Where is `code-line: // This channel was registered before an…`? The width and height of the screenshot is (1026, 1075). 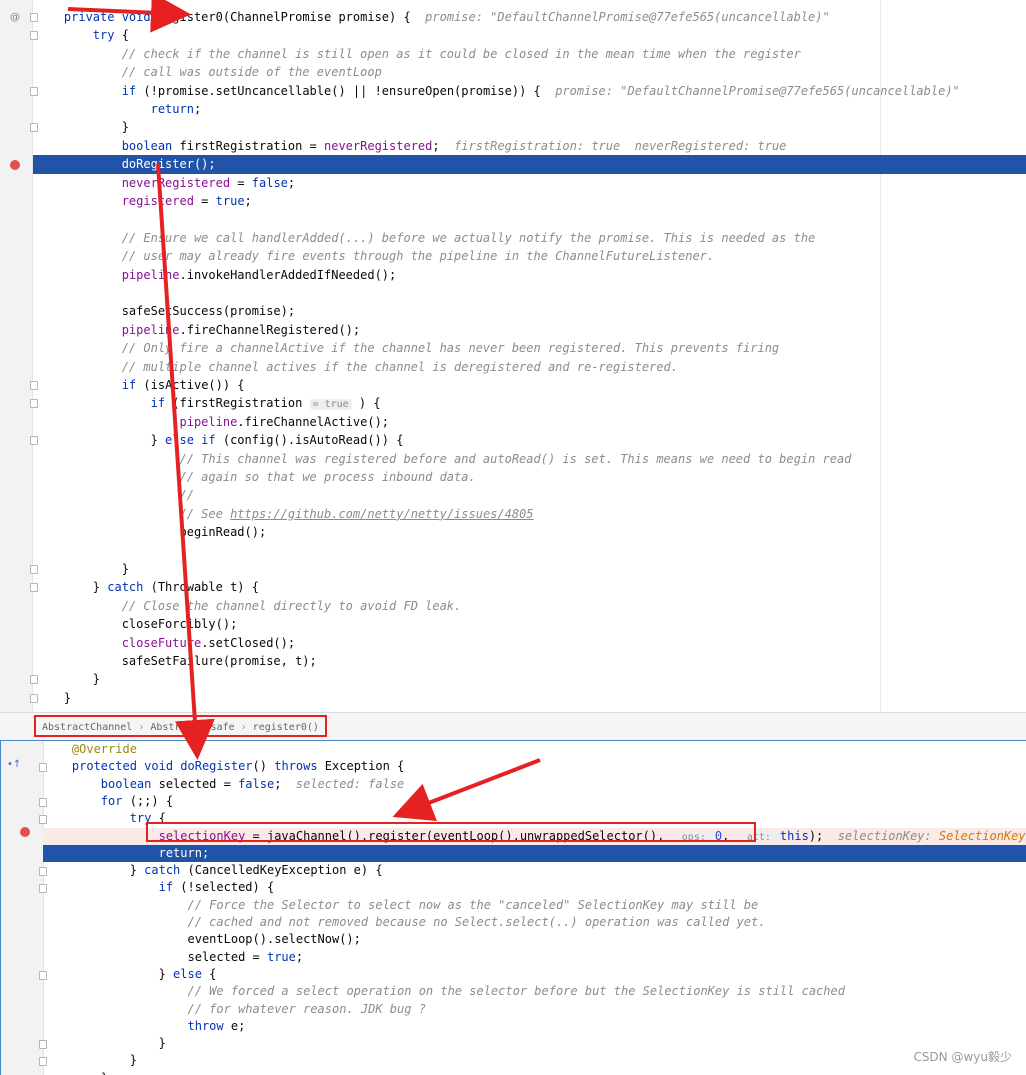
code-line: // This channel was registered before an… is located at coordinates (513, 459).